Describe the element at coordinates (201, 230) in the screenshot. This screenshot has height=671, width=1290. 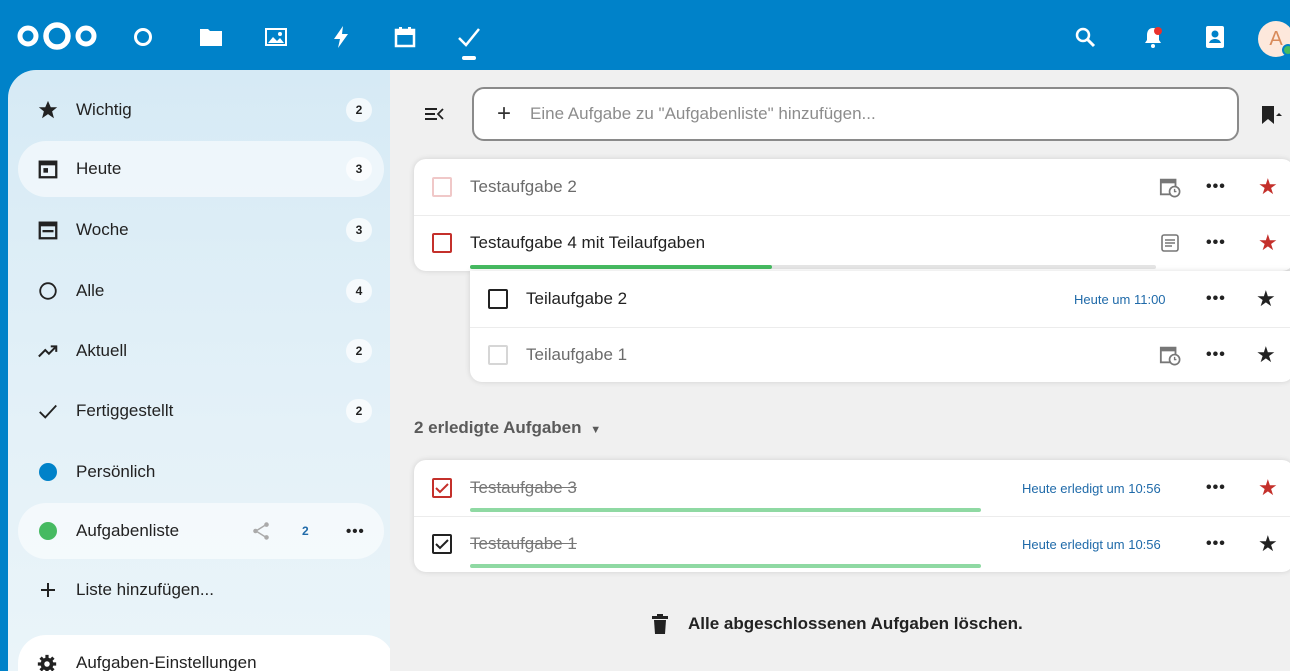
I see `sidebar-item-woche: Woche 3` at that location.